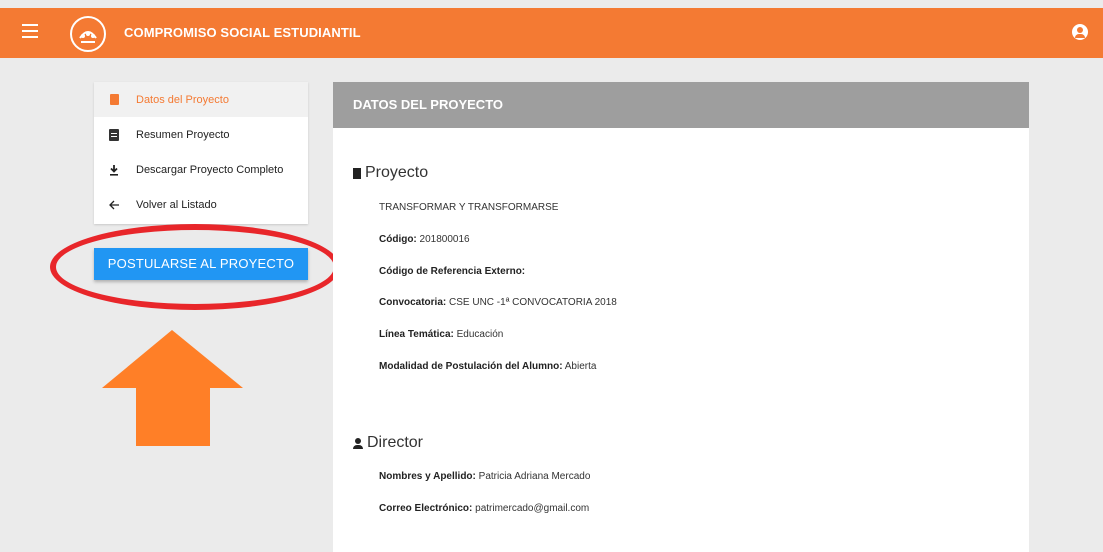 The image size is (1103, 552). I want to click on field-label: Correo Electrónico:, so click(426, 508).